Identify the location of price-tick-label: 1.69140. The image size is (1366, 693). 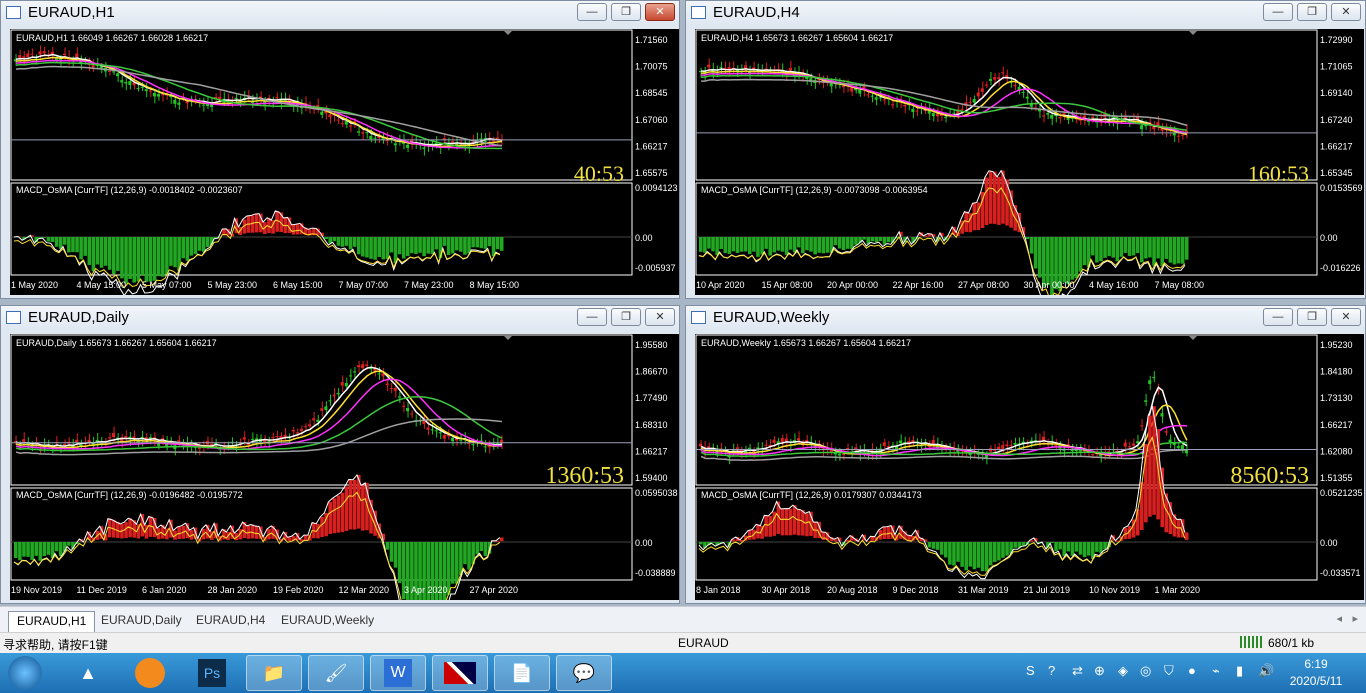
(1336, 93).